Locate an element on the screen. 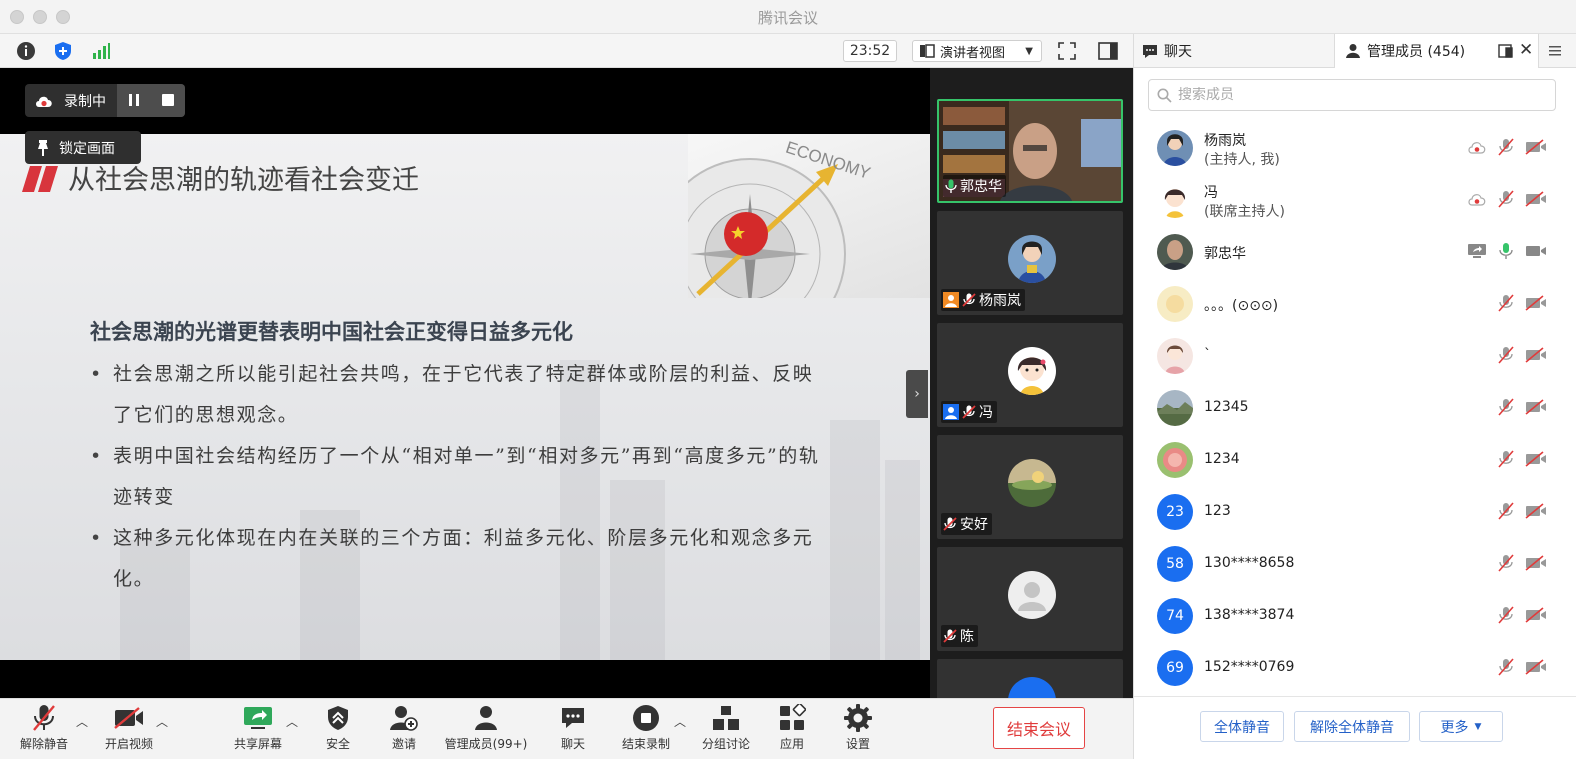 This screenshot has width=1576, height=759. pause-recording-button is located at coordinates (134, 102).